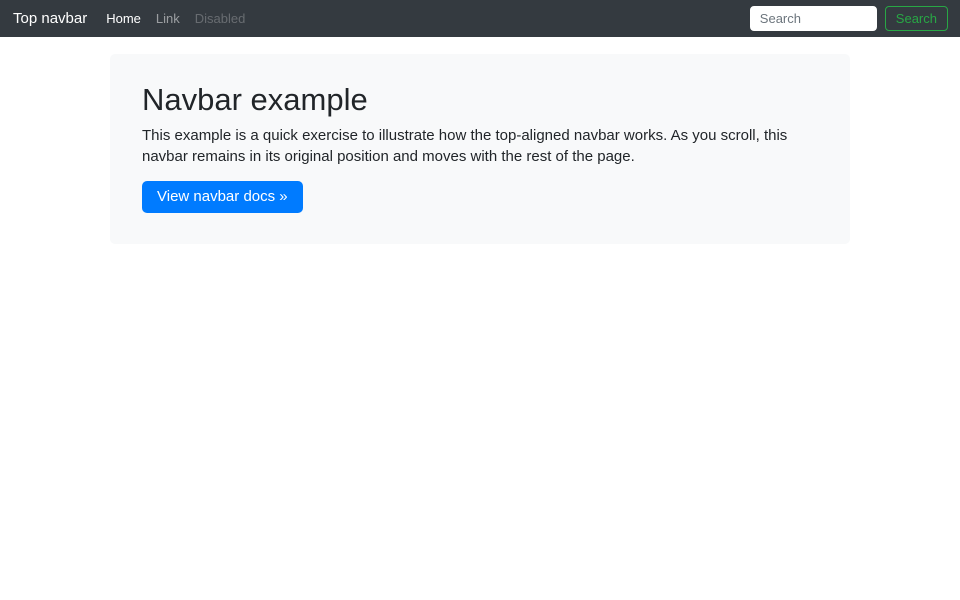  I want to click on navbar-brand: Top navbar, so click(50, 18).